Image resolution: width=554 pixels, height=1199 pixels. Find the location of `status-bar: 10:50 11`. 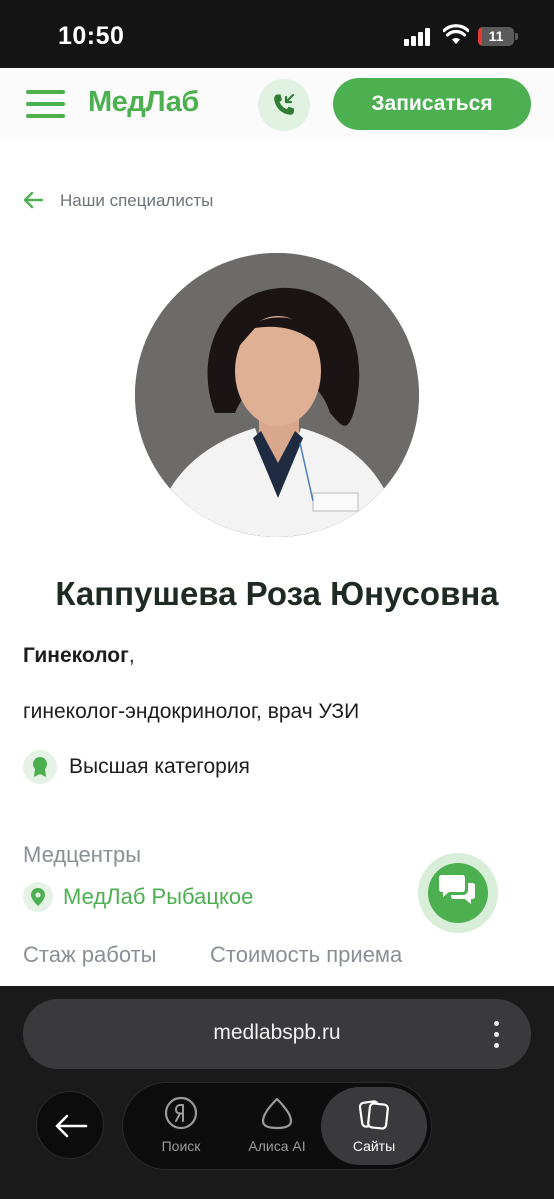

status-bar: 10:50 11 is located at coordinates (277, 34).